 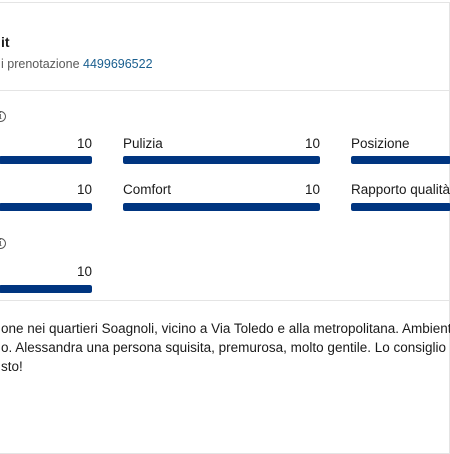 I want to click on rating-label-pulizia: Pulizia, so click(x=143, y=143).